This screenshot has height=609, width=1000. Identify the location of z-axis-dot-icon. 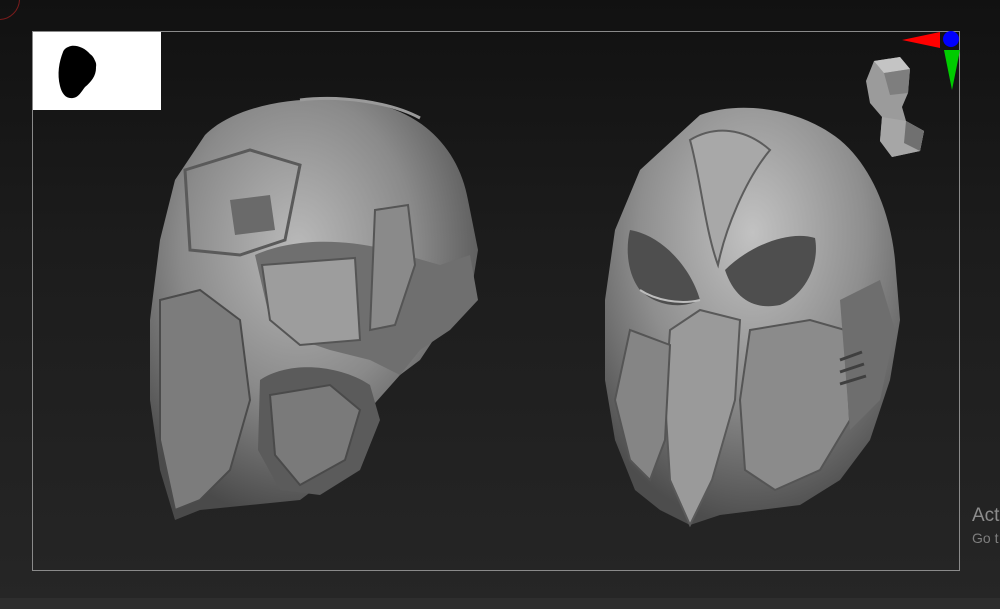
(951, 39).